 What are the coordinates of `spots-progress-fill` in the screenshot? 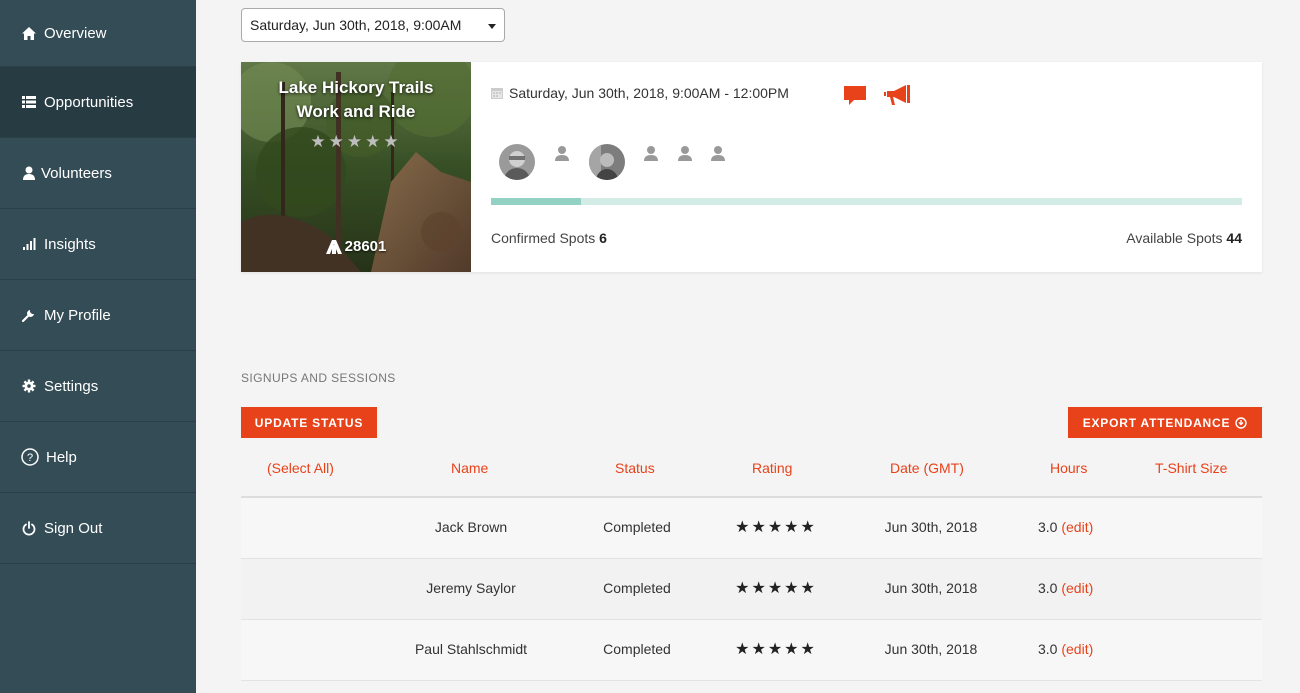 It's located at (536, 201).